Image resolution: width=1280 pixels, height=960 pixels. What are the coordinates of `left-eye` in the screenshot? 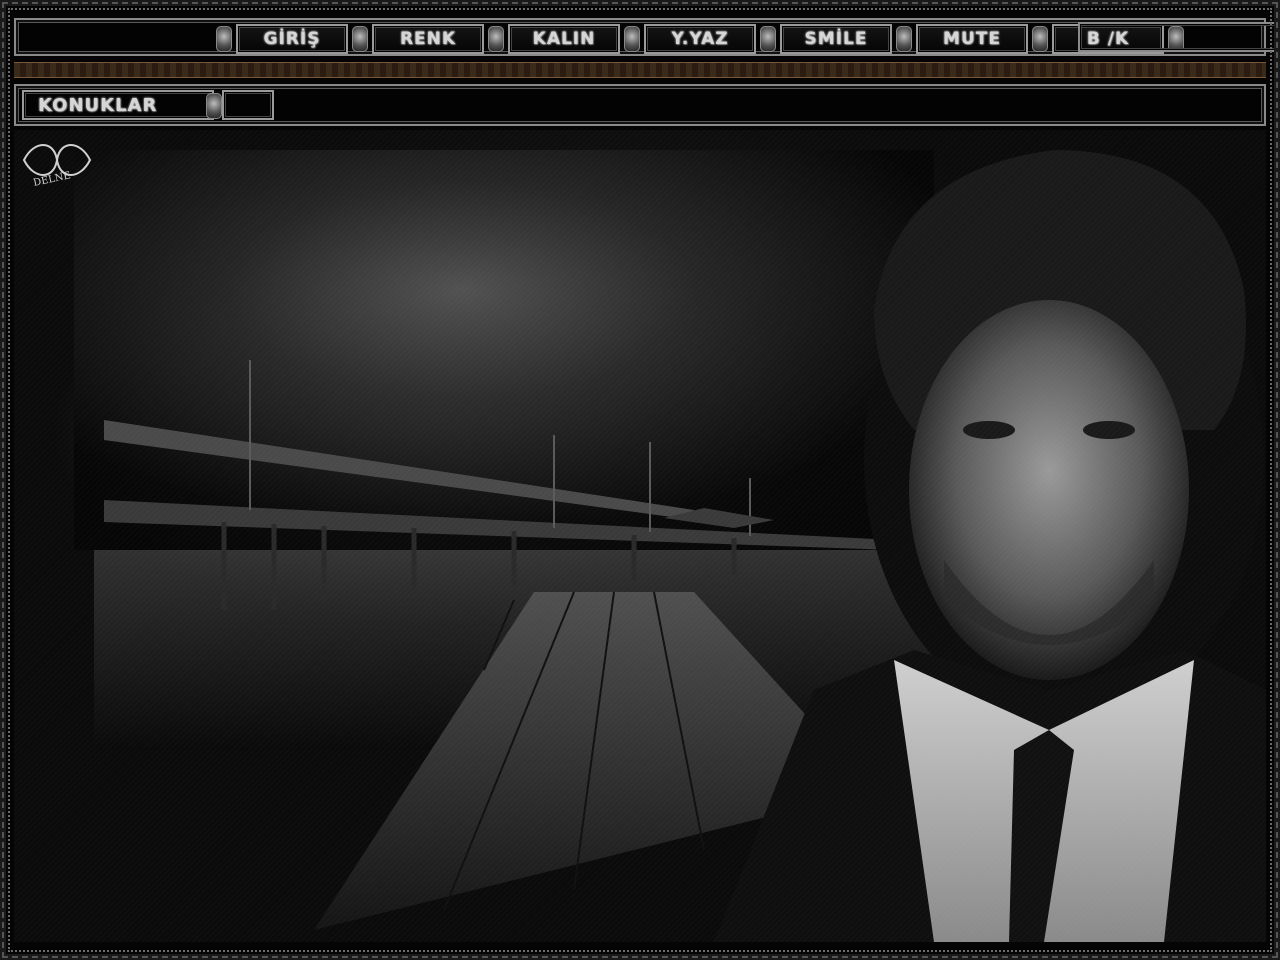 It's located at (989, 430).